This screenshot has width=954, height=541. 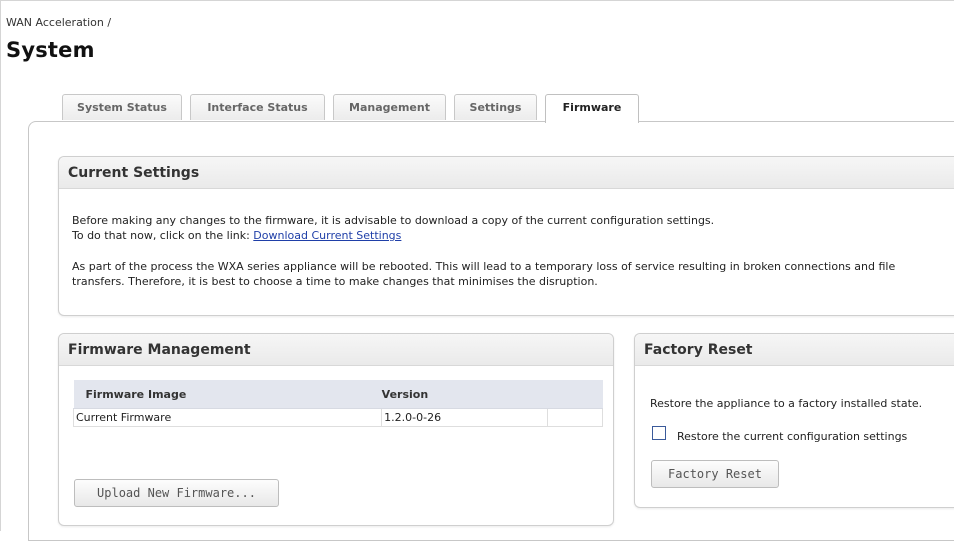 I want to click on firmware-image-cell: Current Firmware, so click(x=227, y=417).